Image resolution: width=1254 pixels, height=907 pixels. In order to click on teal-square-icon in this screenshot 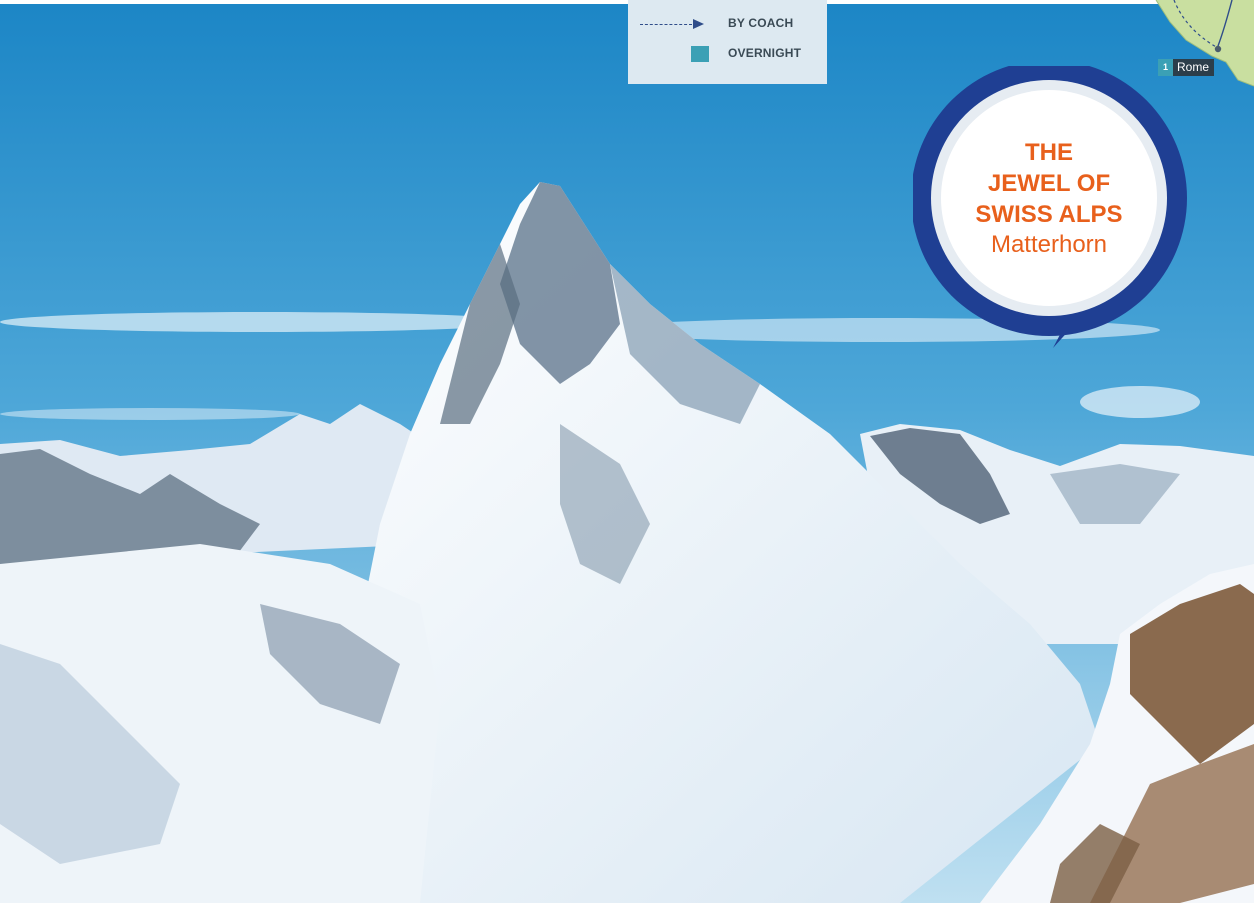, I will do `click(700, 54)`.